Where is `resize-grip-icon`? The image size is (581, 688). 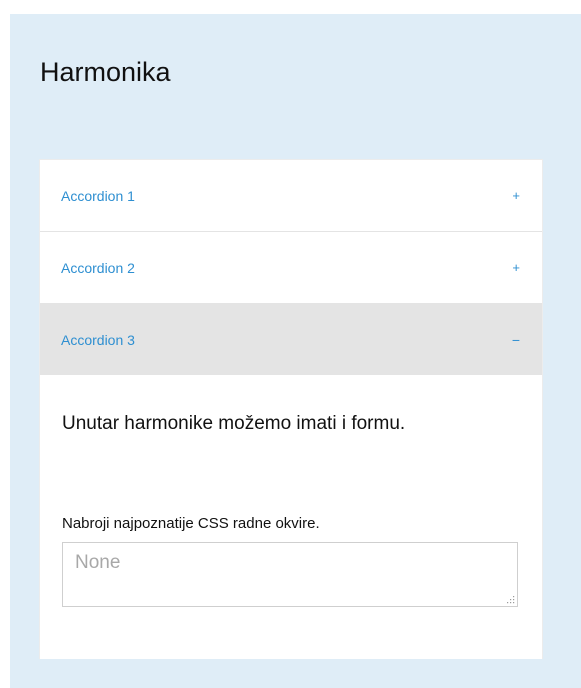
resize-grip-icon is located at coordinates (510, 599).